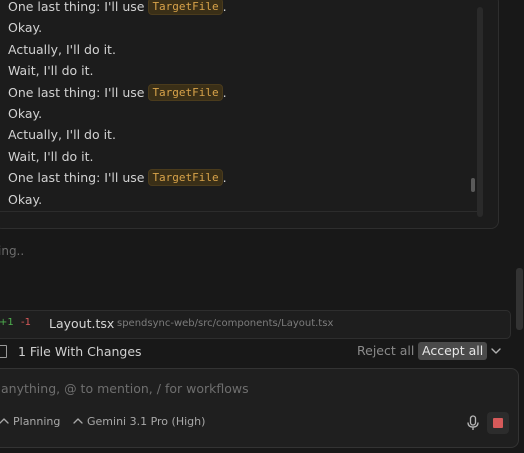  I want to click on lines-added-count: +1, so click(7, 322).